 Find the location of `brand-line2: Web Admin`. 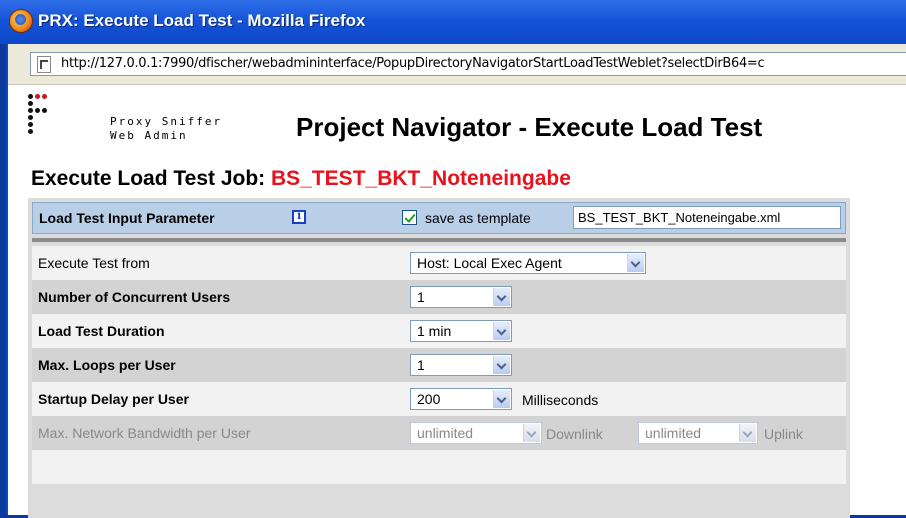

brand-line2: Web Admin is located at coordinates (149, 135).